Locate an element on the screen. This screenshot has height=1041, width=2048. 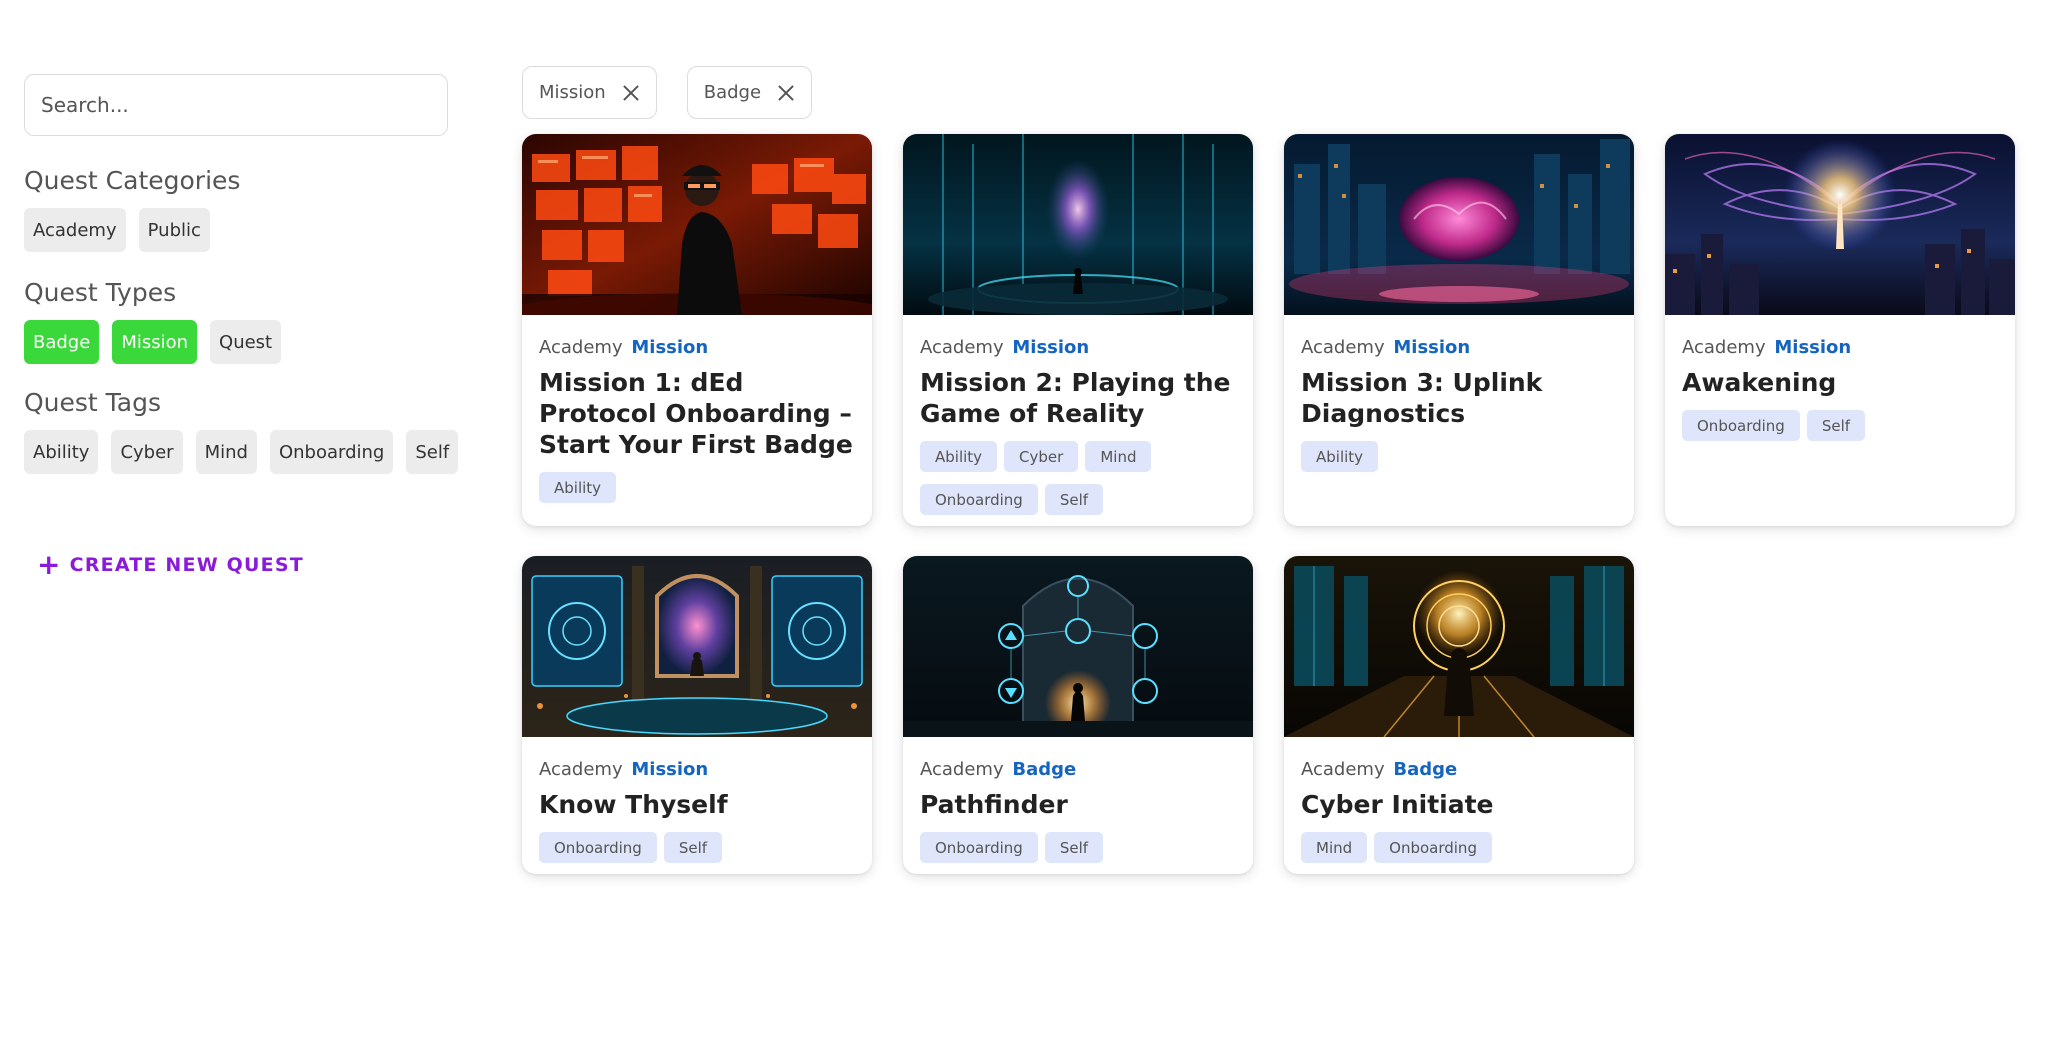
quest-card: Academy Badge Pathfinder Onboarding Self is located at coordinates (1078, 715).